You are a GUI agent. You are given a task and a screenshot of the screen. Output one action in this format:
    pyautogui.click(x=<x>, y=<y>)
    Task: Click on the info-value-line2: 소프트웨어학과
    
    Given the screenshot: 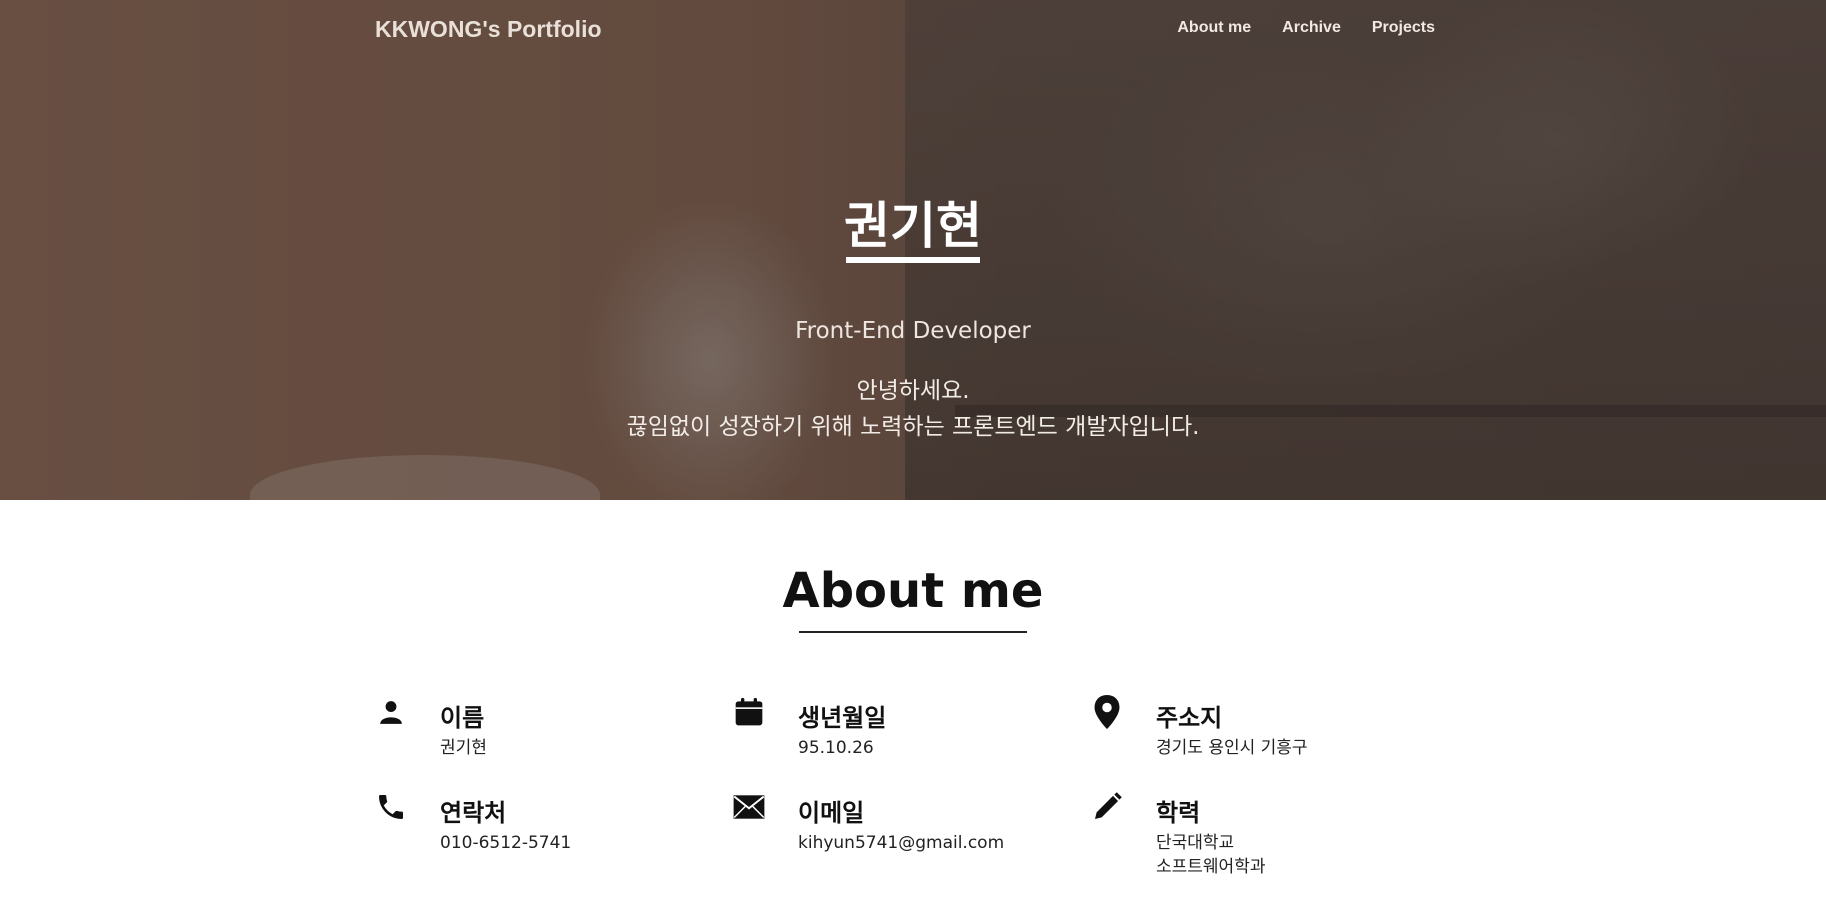 What is the action you would take?
    pyautogui.click(x=1211, y=867)
    